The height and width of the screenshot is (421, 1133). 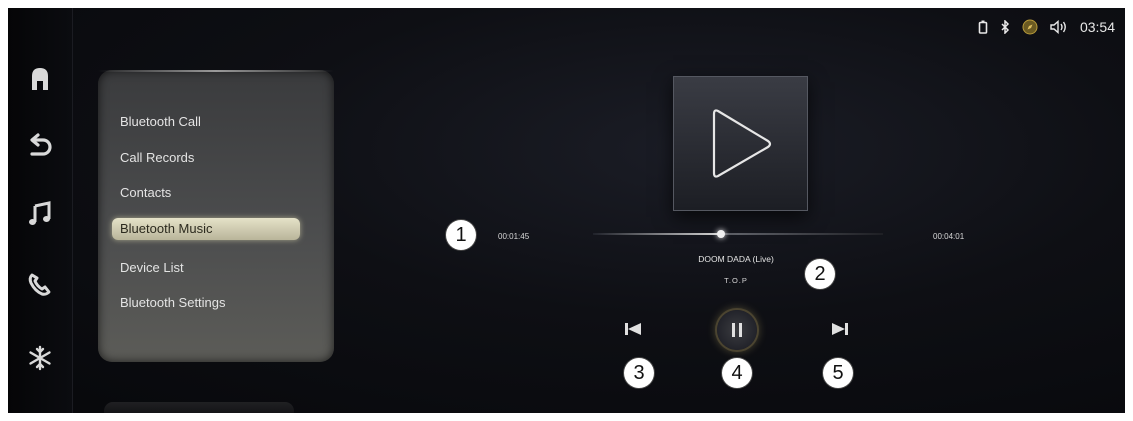 What do you see at coordinates (157, 157) in the screenshot?
I see `menu-item-call-records: Call Records` at bounding box center [157, 157].